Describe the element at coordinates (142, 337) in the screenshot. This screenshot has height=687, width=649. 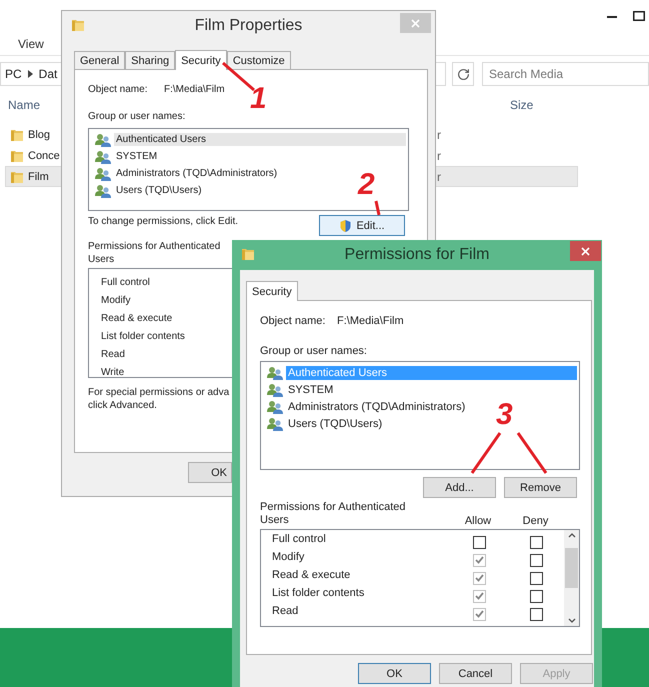
I see `permission-item: List folder contents` at that location.